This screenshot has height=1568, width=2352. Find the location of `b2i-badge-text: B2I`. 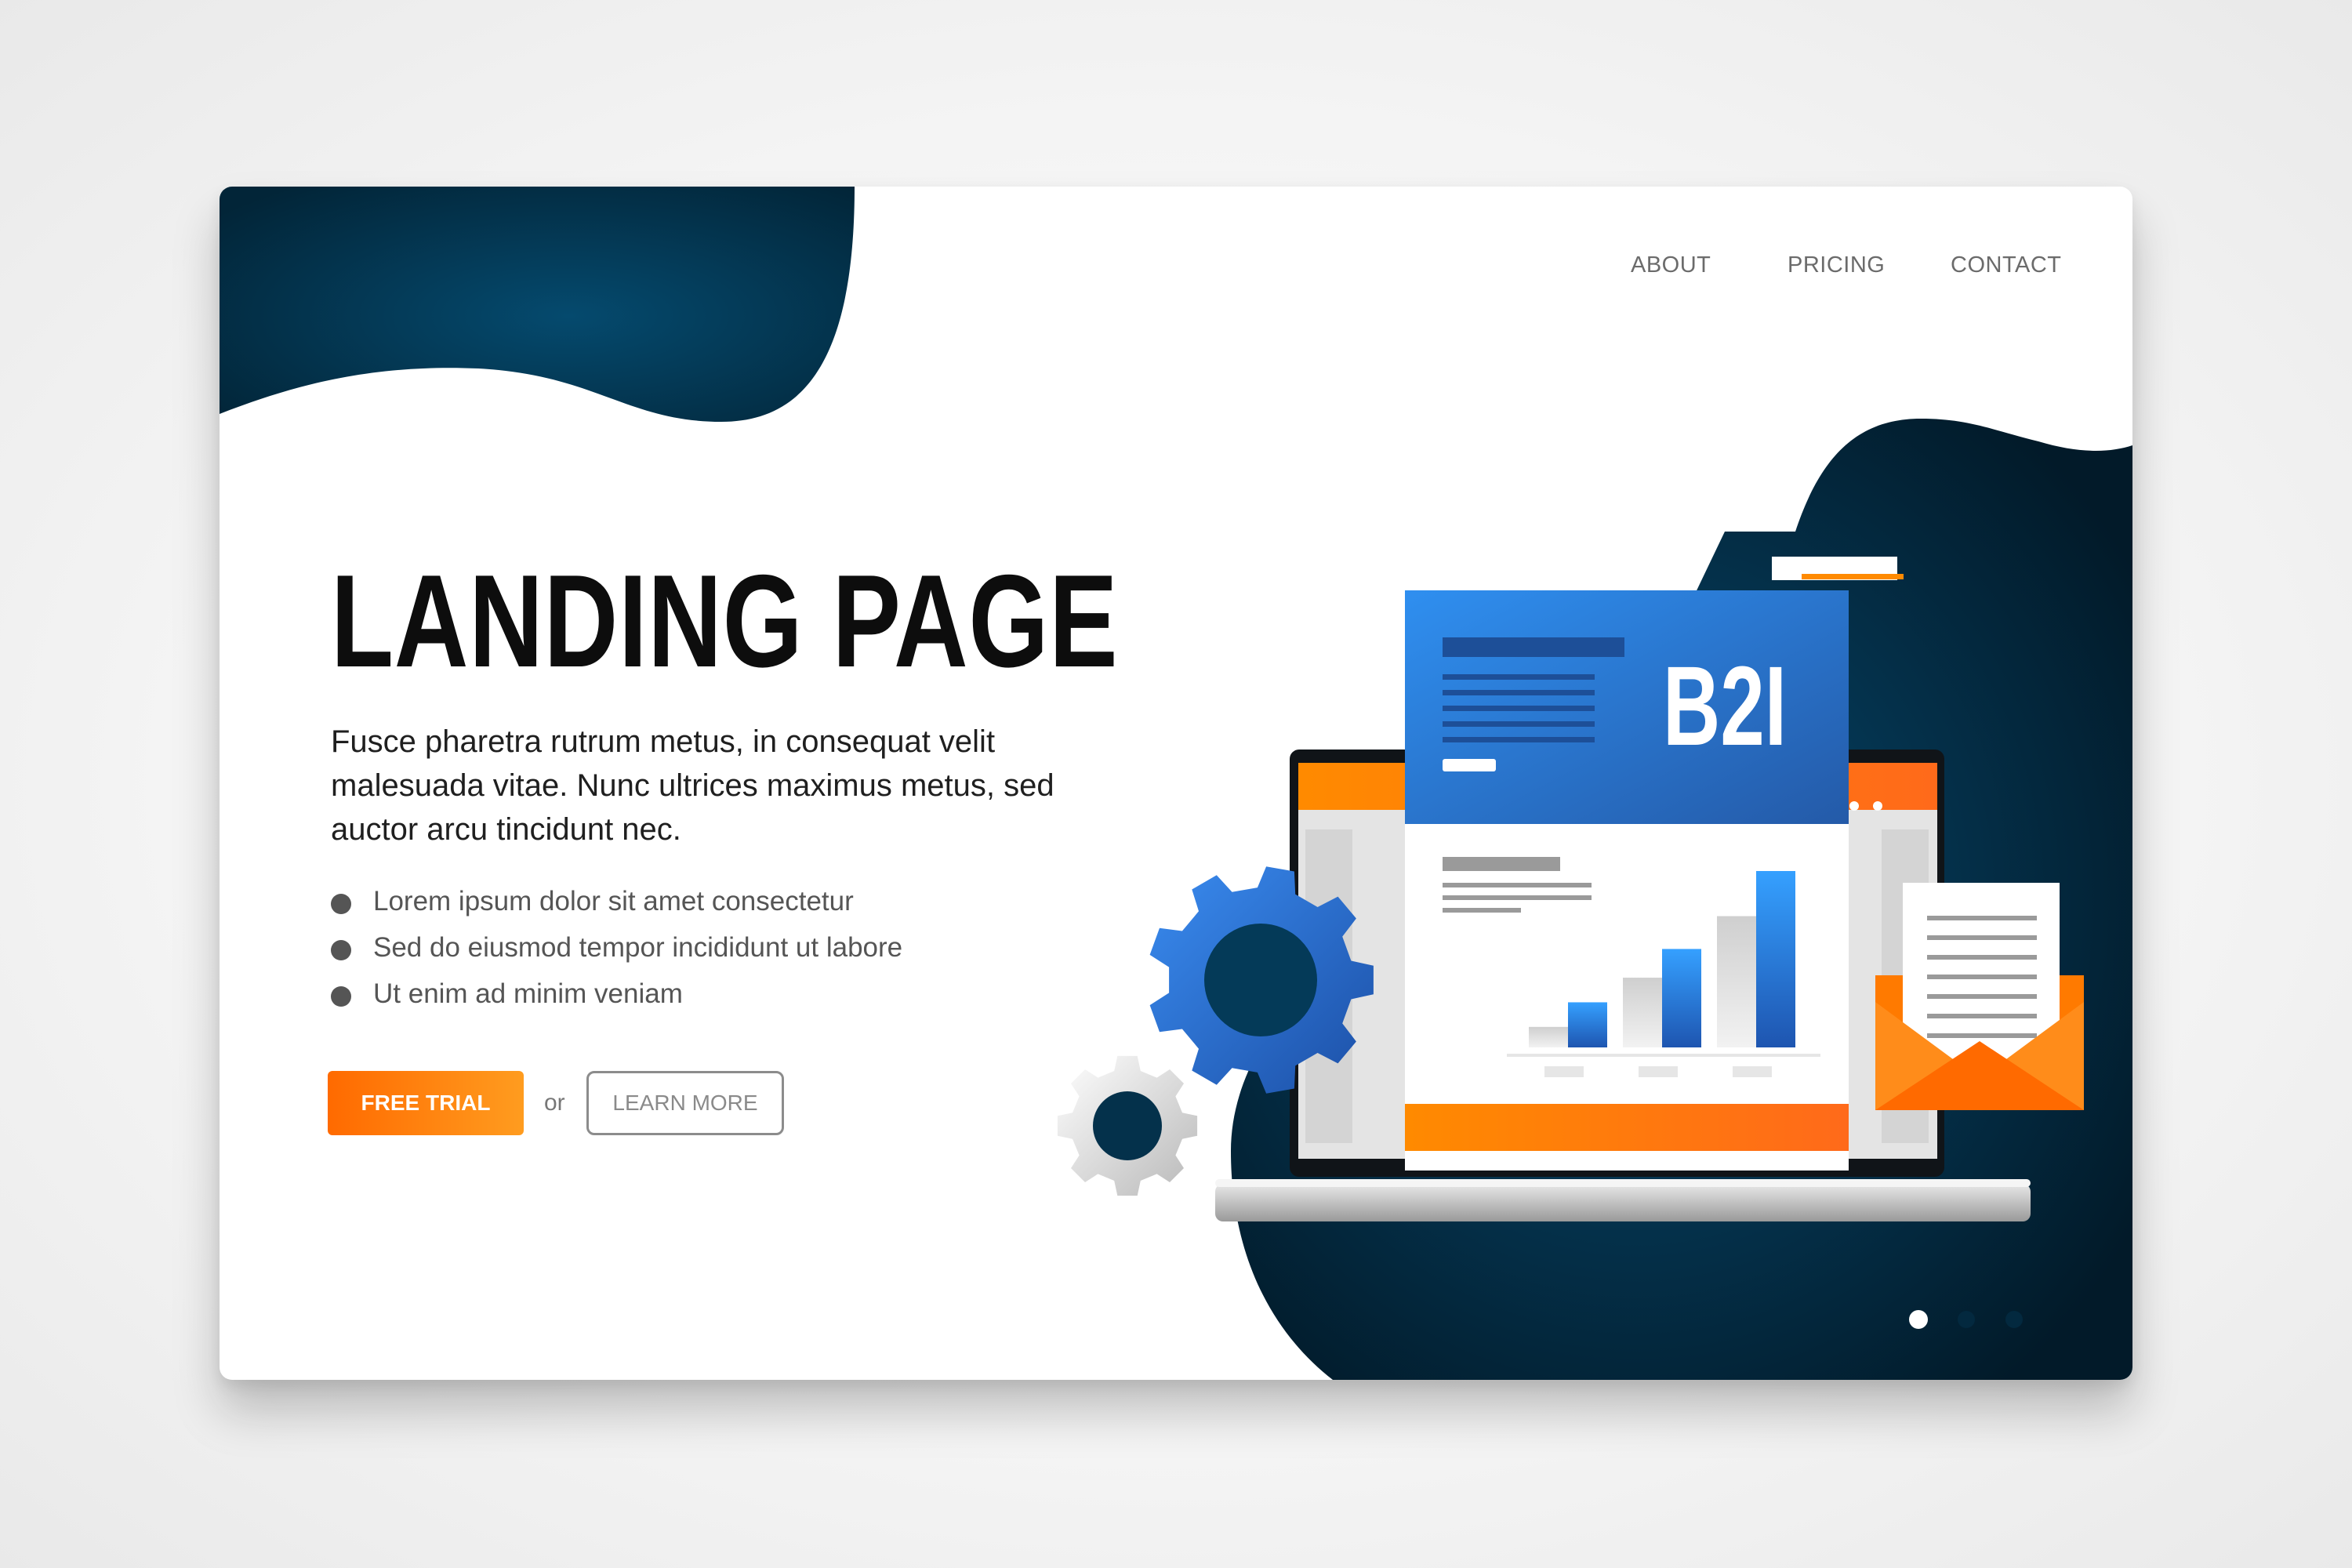

b2i-badge-text: B2I is located at coordinates (1725, 706).